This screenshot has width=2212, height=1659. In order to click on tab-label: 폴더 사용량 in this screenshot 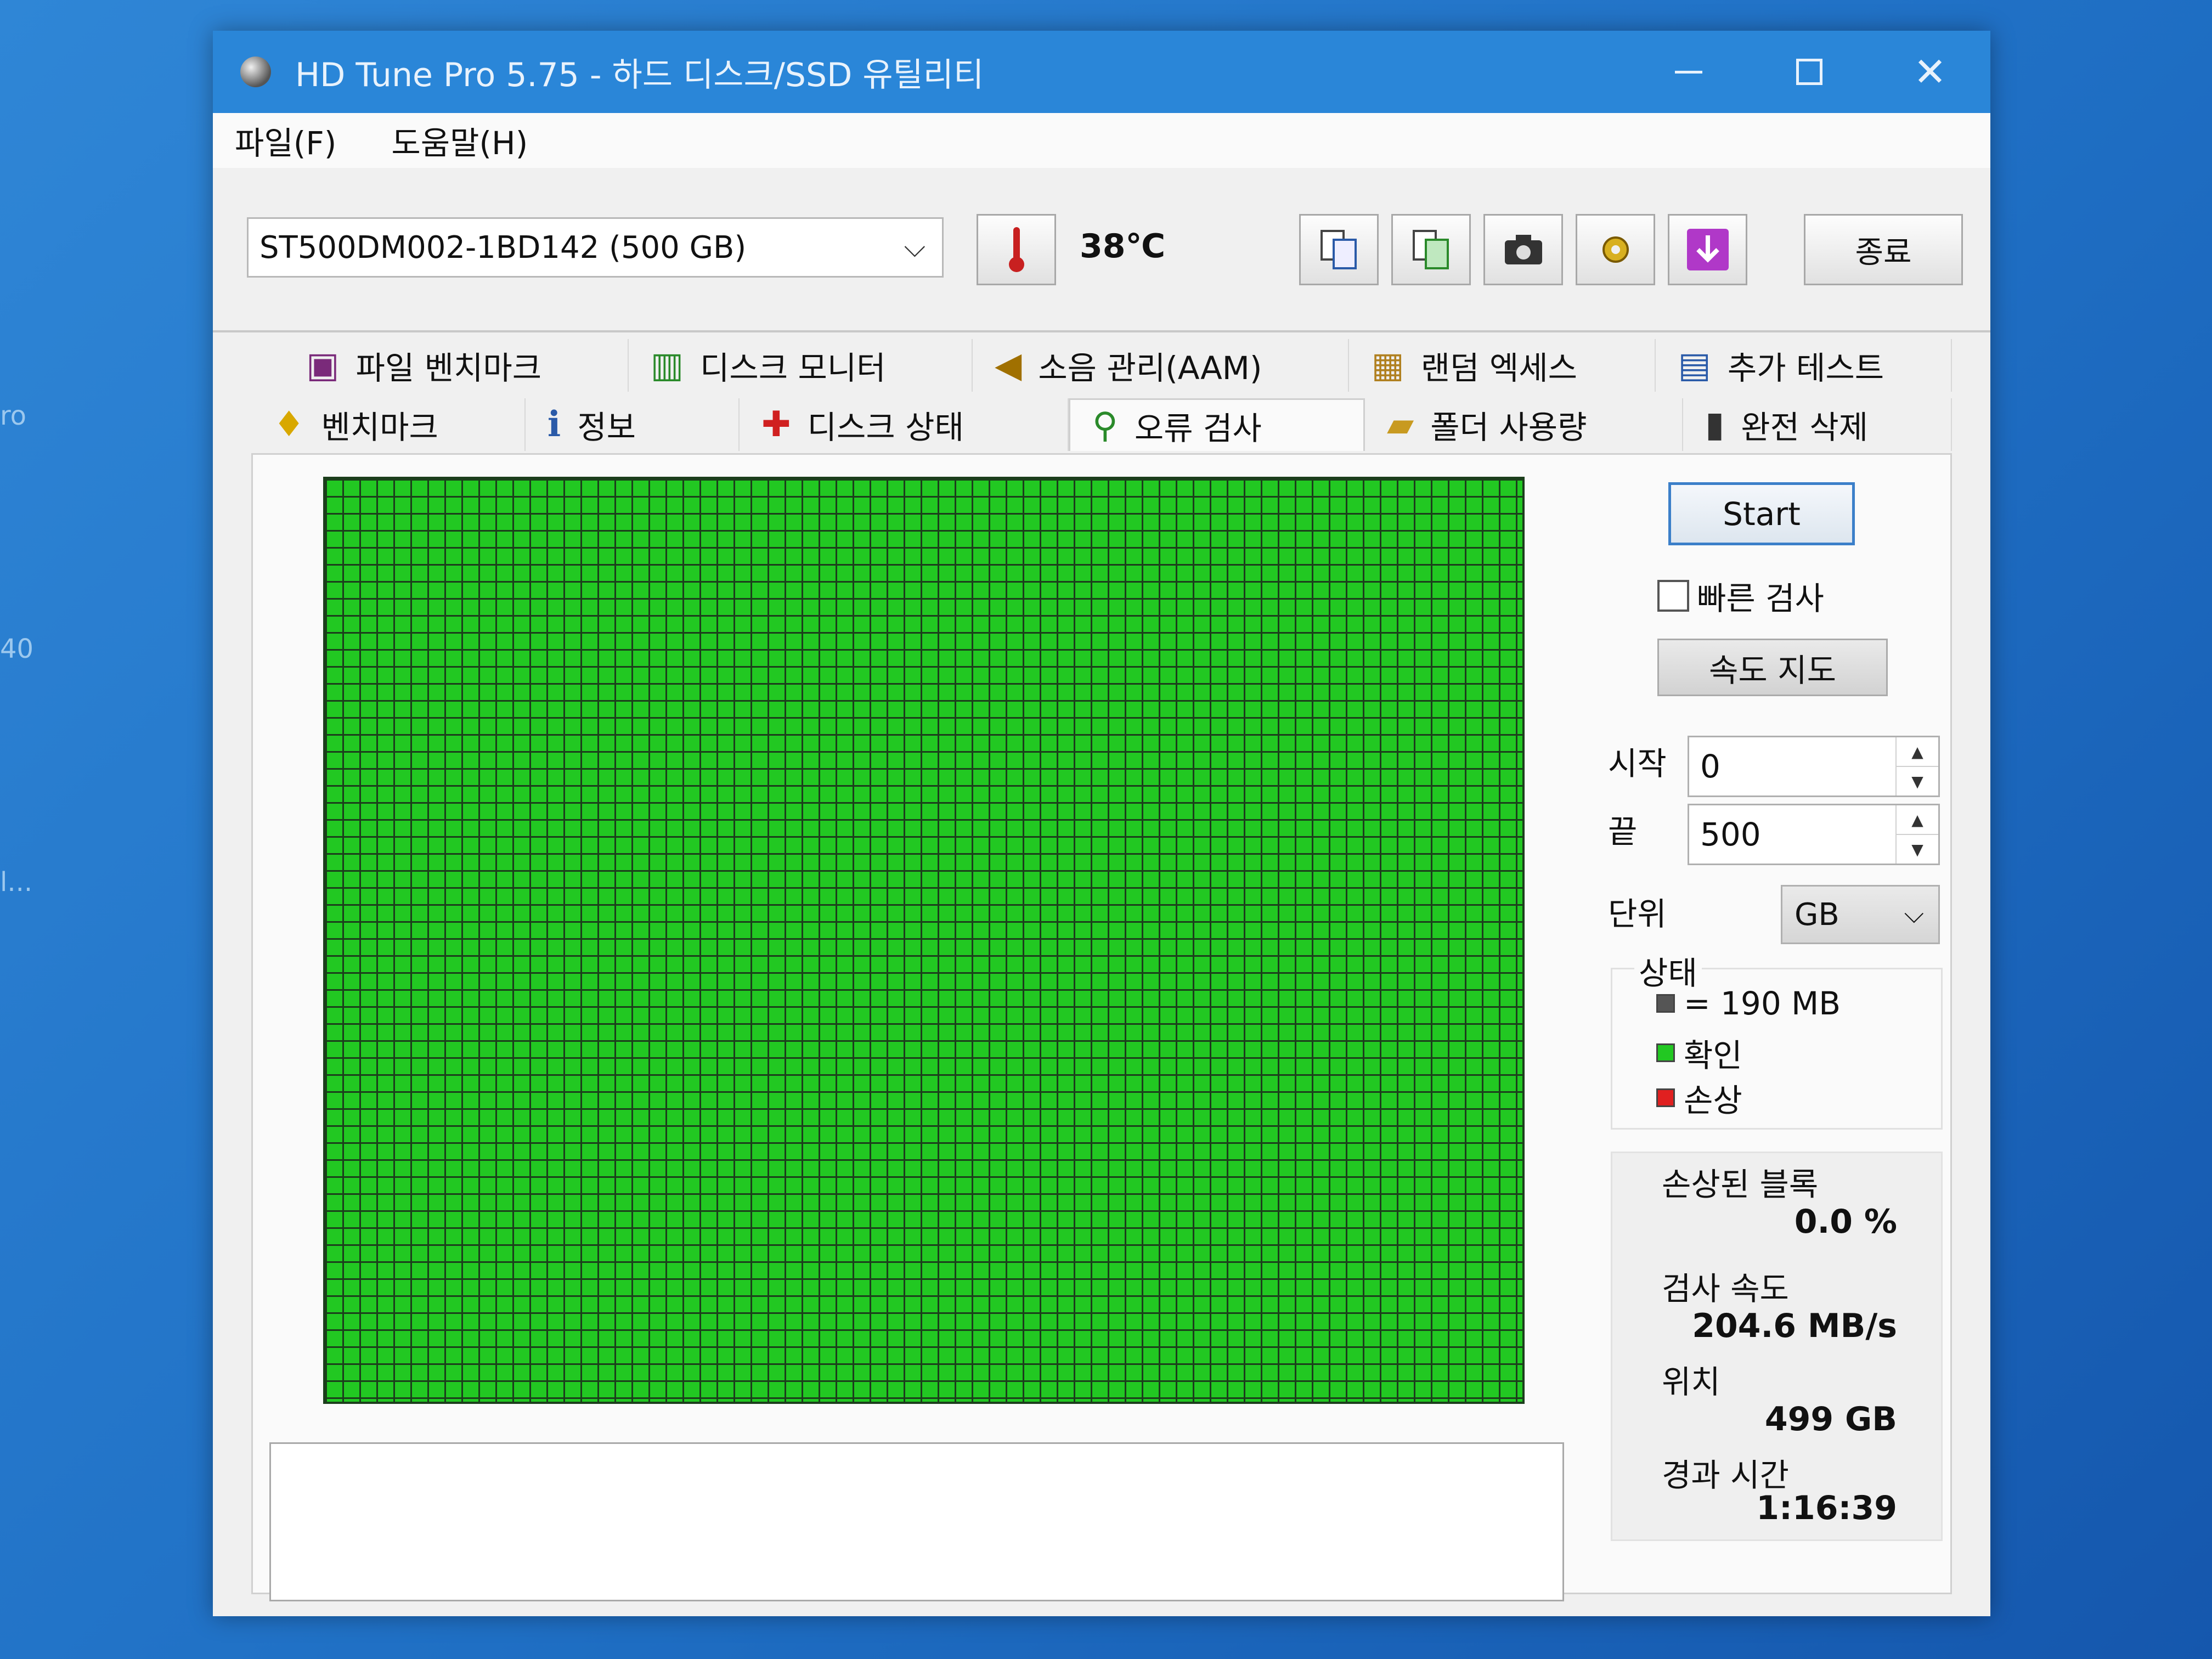, I will do `click(1508, 428)`.